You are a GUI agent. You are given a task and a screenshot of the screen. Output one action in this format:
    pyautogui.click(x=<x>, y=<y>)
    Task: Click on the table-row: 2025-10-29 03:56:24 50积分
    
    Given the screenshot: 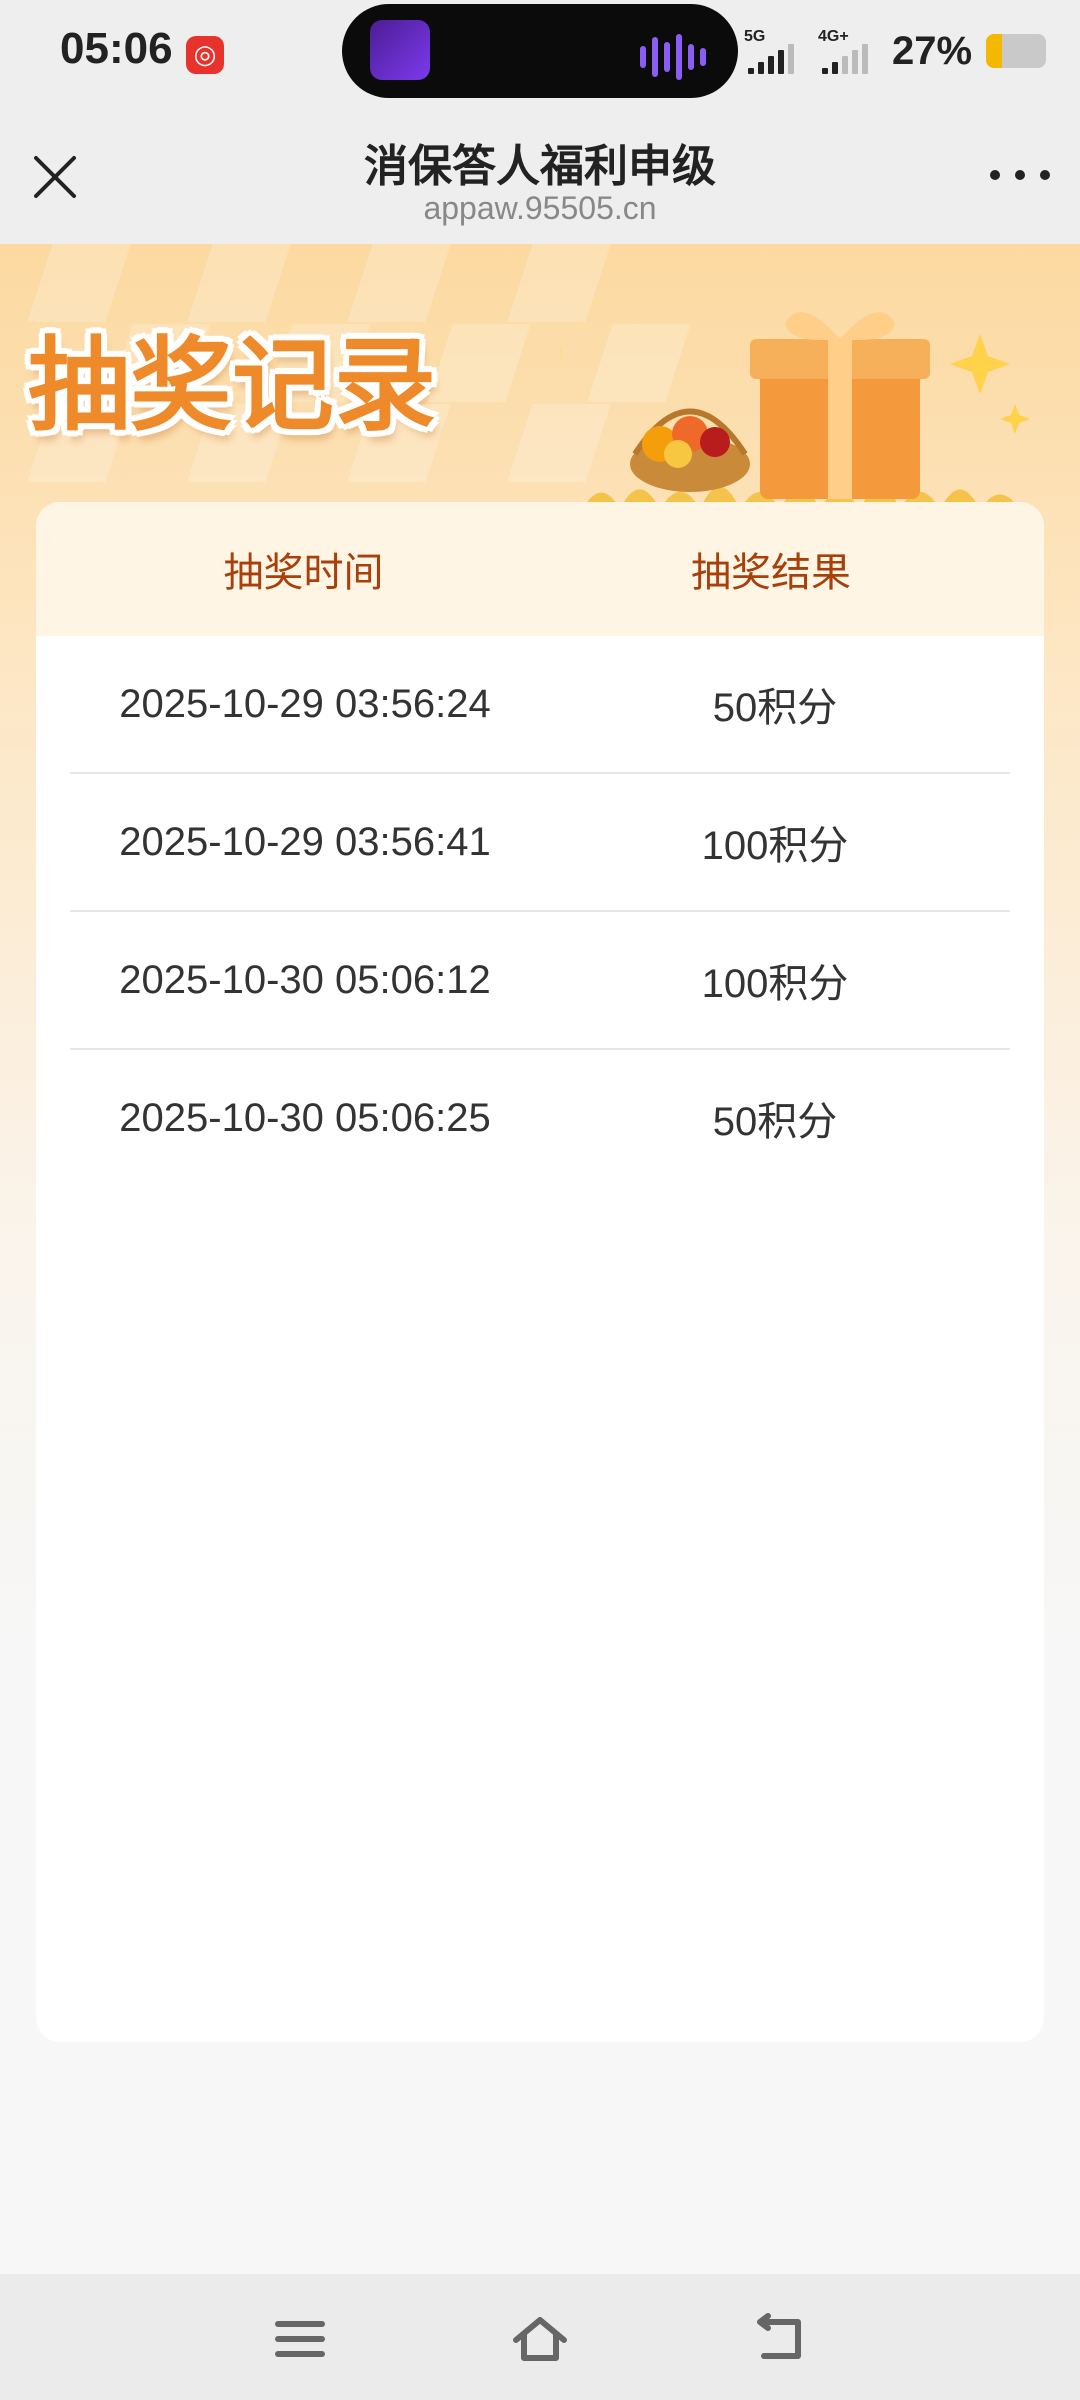 What is the action you would take?
    pyautogui.click(x=540, y=704)
    